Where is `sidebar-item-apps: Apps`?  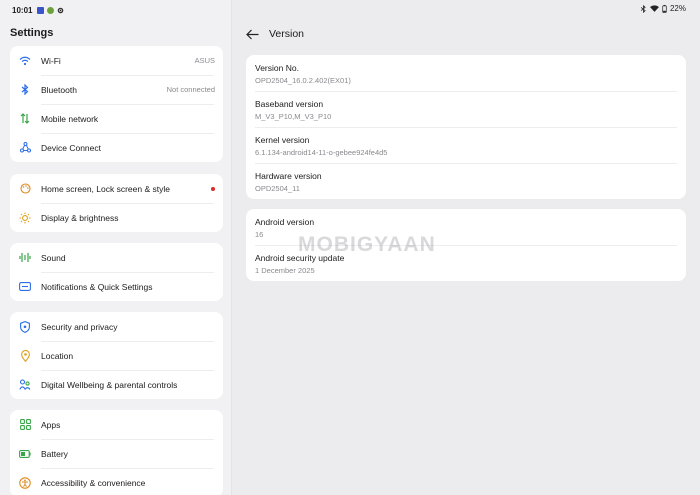 sidebar-item-apps: Apps is located at coordinates (116, 424).